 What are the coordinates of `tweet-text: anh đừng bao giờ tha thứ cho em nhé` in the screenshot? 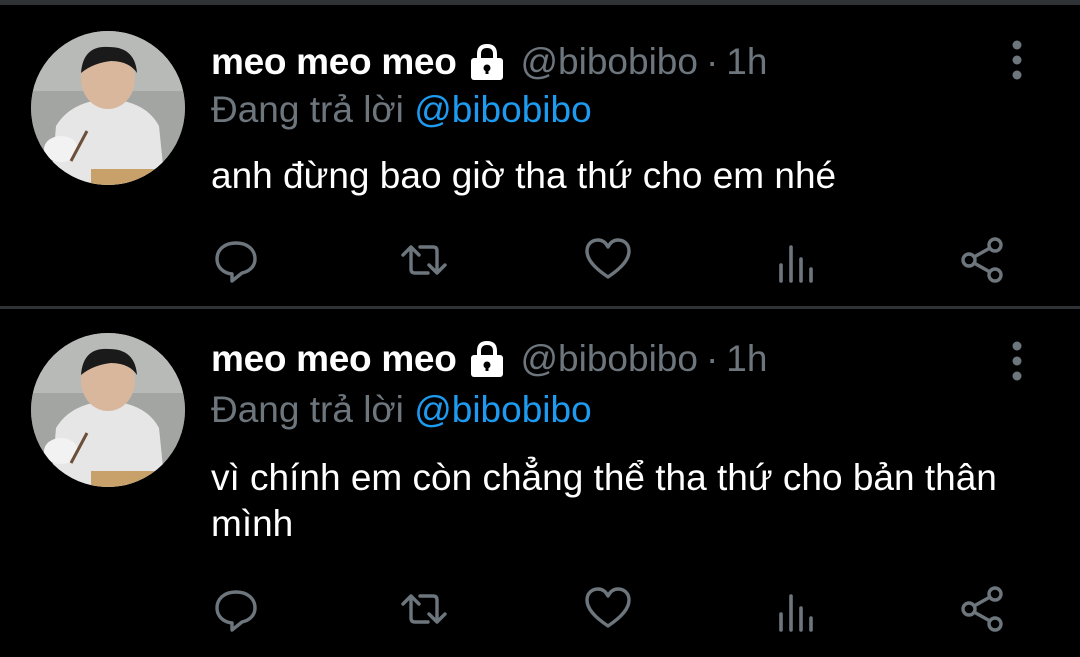 It's located at (524, 175).